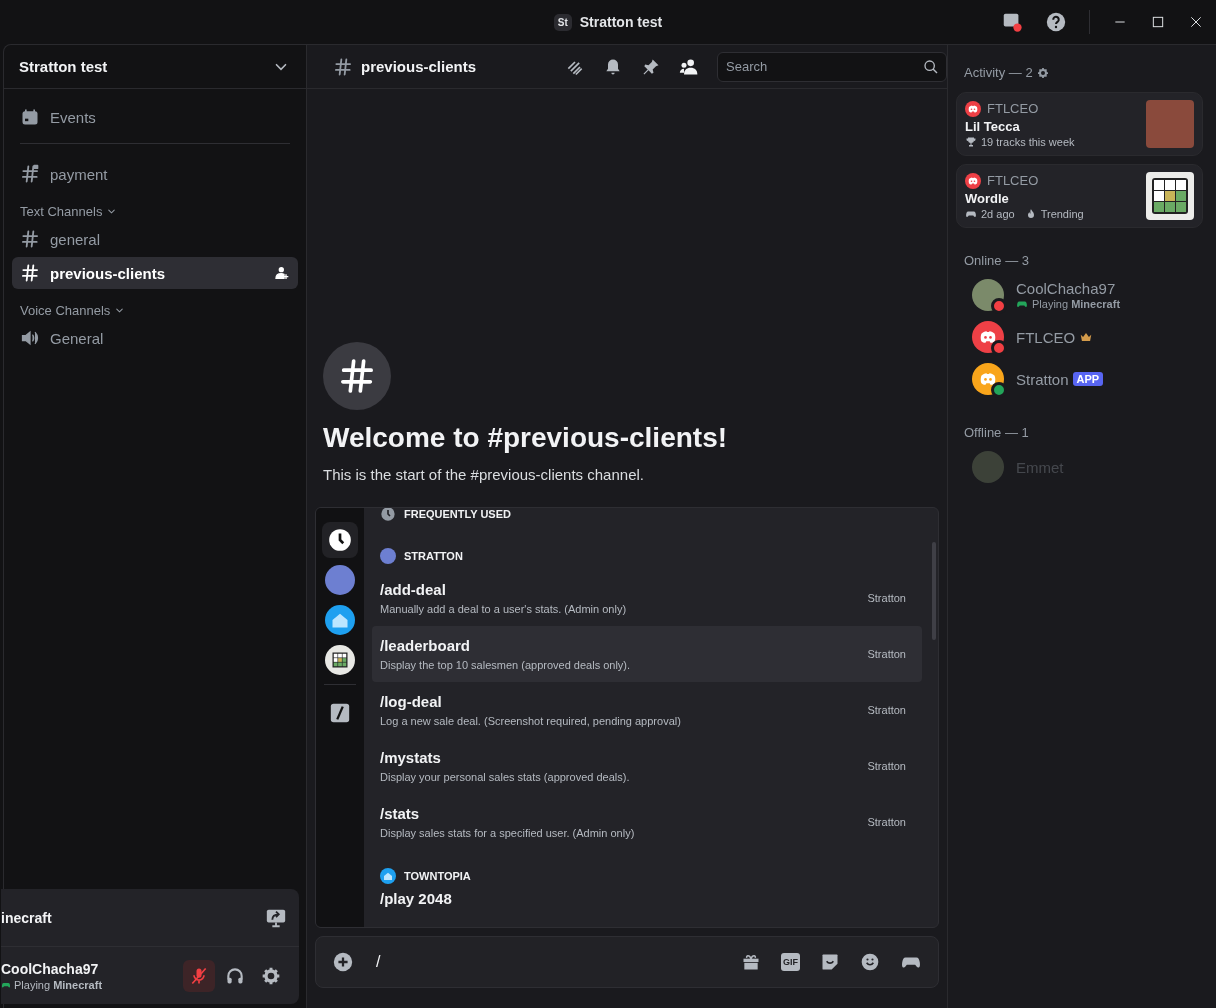 The image size is (1216, 1008). I want to click on section-title: Activity — 2, so click(998, 72).